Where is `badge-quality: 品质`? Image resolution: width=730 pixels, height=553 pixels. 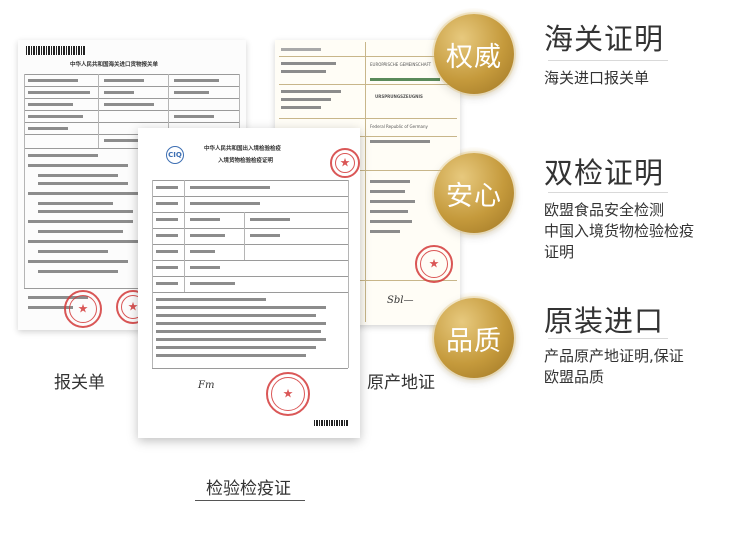
badge-quality: 品质 is located at coordinates (474, 338).